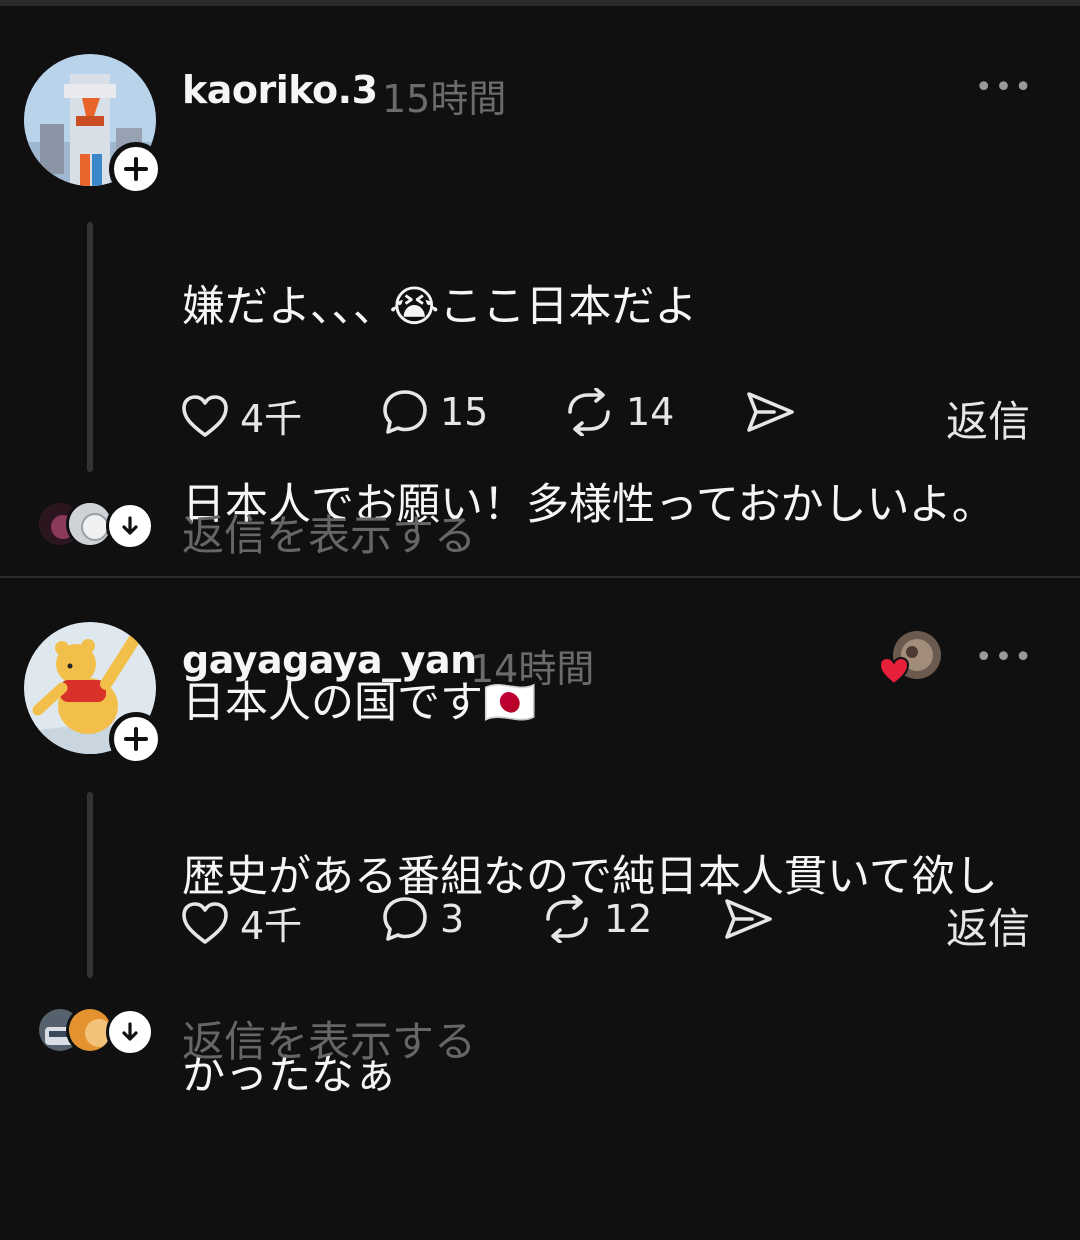 This screenshot has width=1080, height=1240. What do you see at coordinates (596, 919) in the screenshot?
I see `repost-button: 12` at bounding box center [596, 919].